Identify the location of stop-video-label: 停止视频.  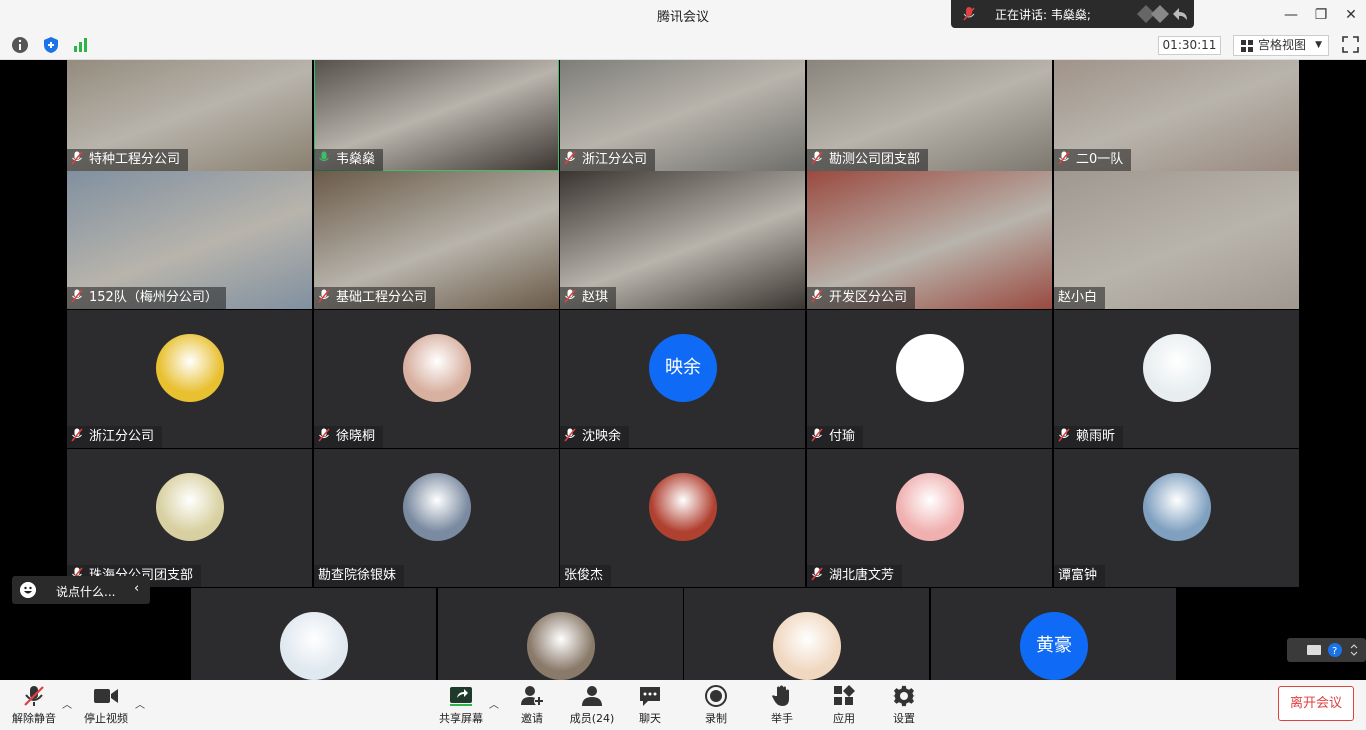
(106, 718).